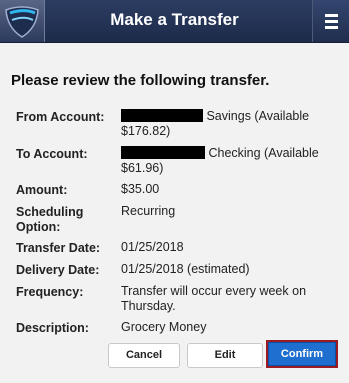 The height and width of the screenshot is (383, 349). I want to click on to-account-type: Checking (Available, so click(262, 153).